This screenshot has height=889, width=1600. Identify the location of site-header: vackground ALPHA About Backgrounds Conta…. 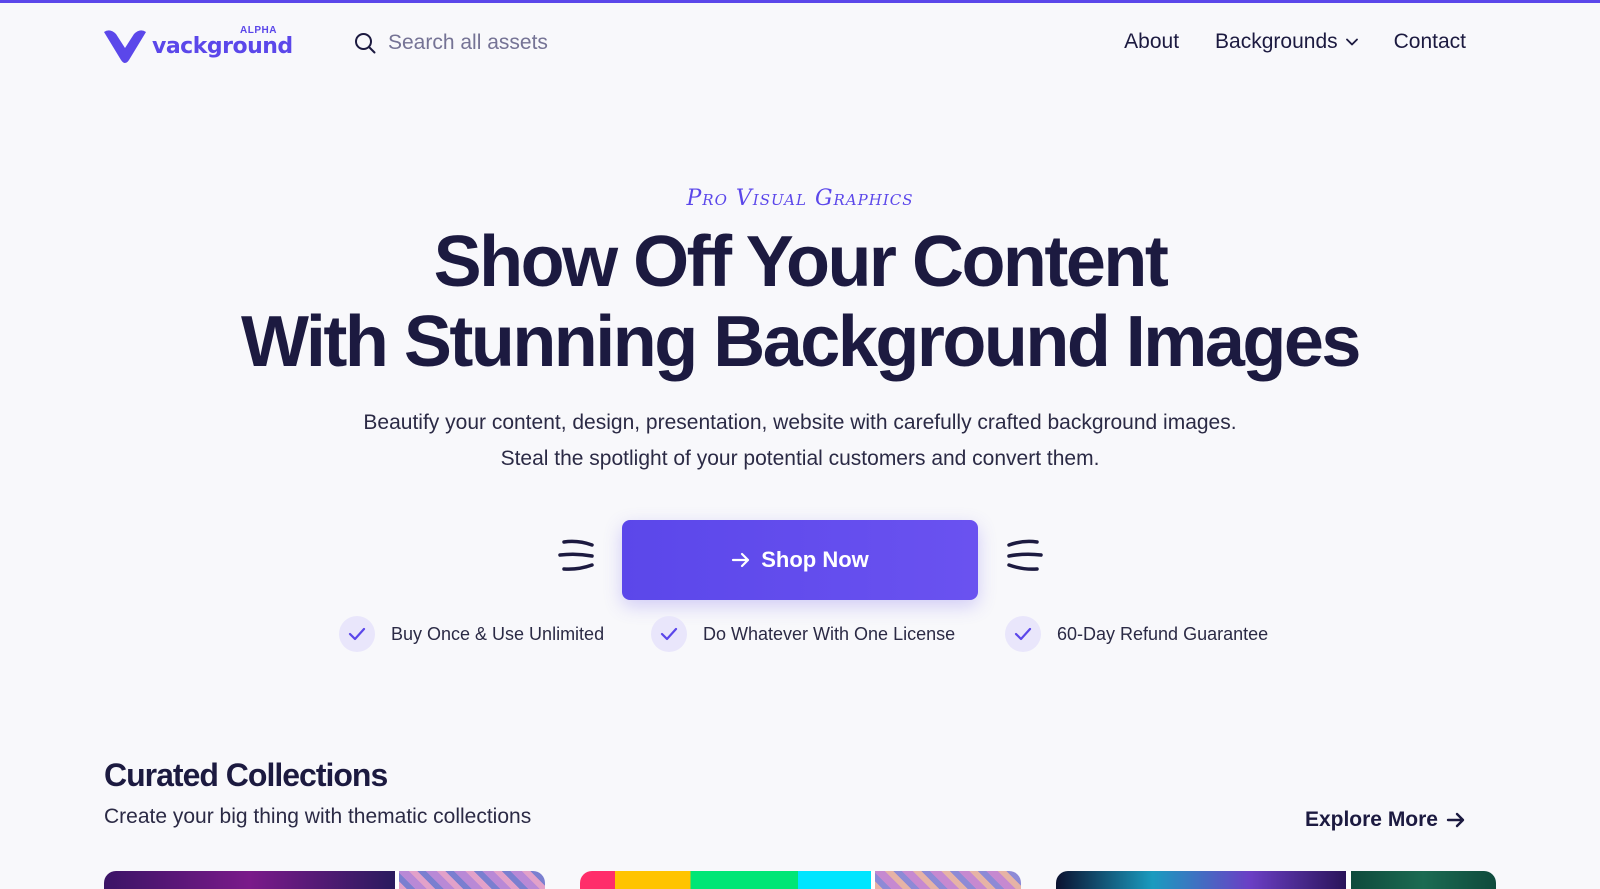
(800, 43).